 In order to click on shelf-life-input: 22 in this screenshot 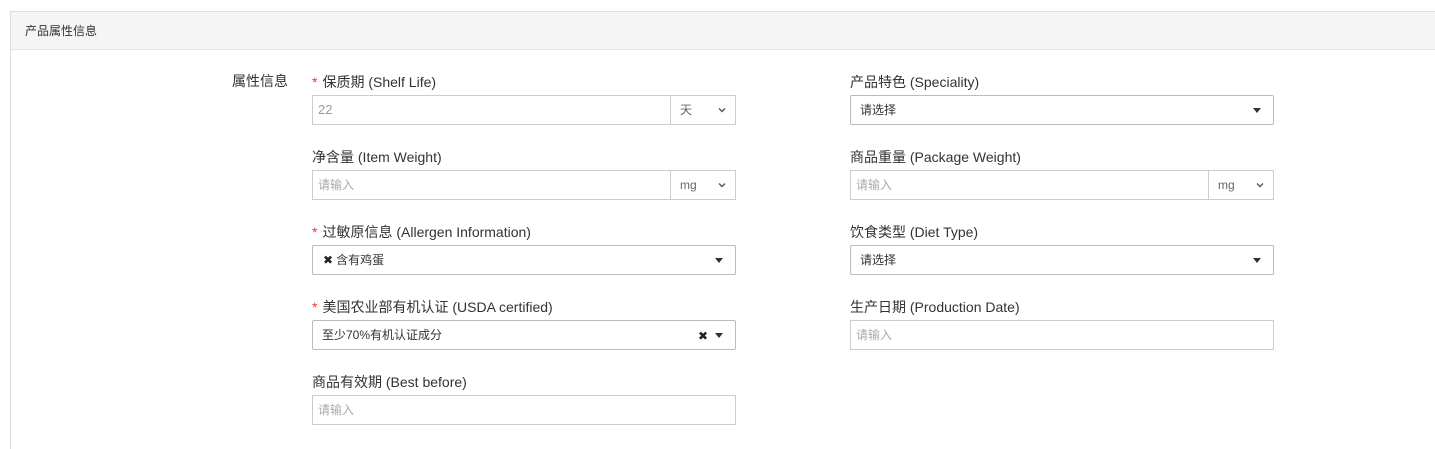, I will do `click(491, 110)`.